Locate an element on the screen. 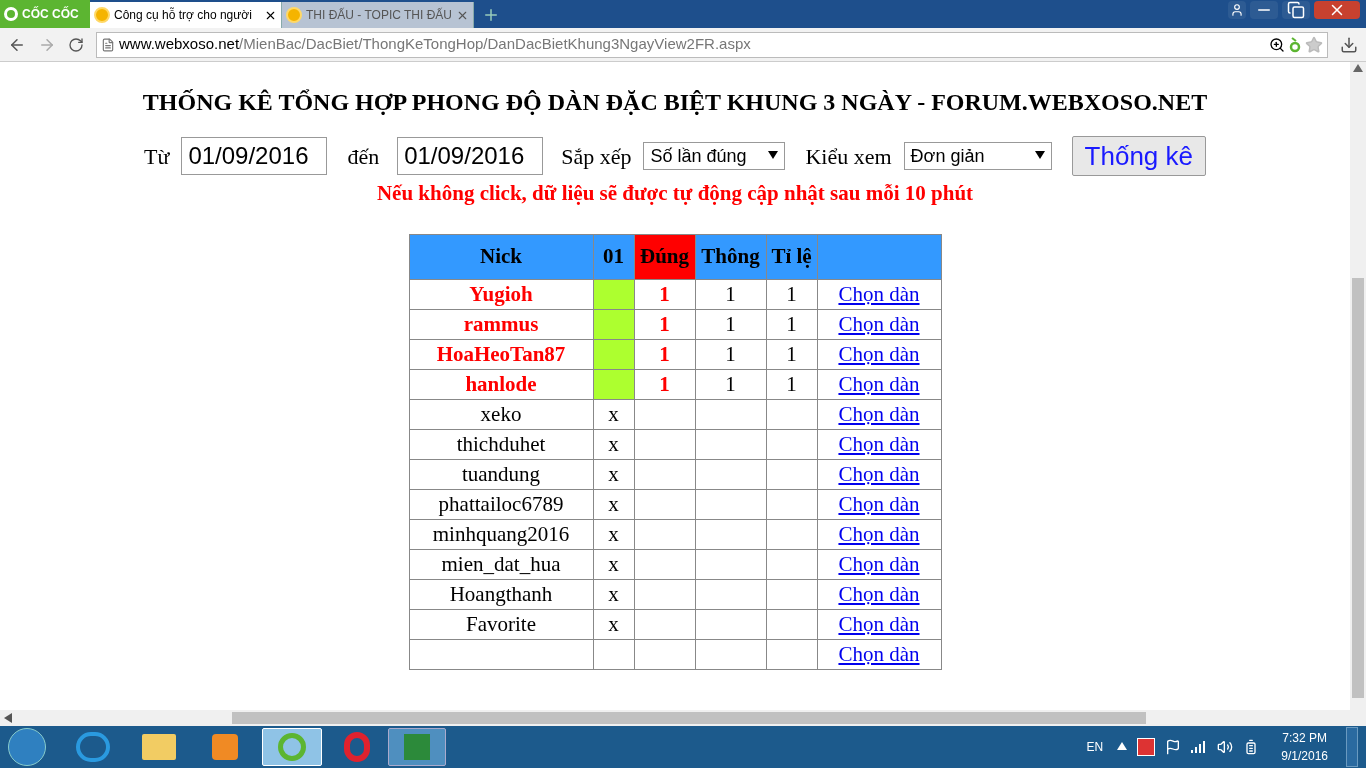  table-cell: Hoangthanh is located at coordinates (501, 594).